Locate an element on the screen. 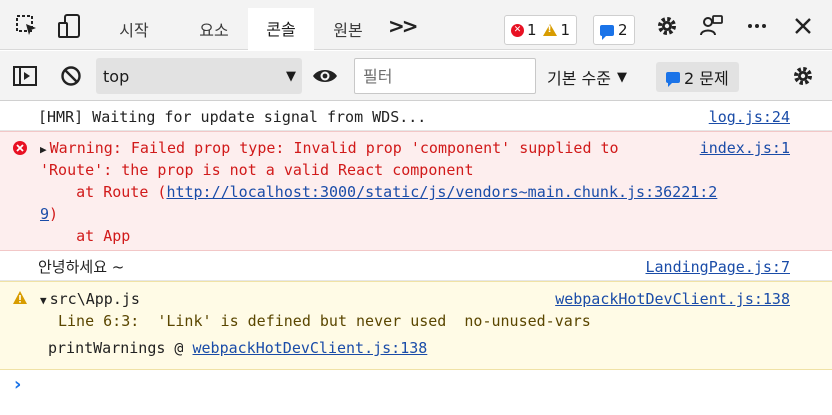 Image resolution: width=832 pixels, height=415 pixels. error-line-4: 9) is located at coordinates (49, 214).